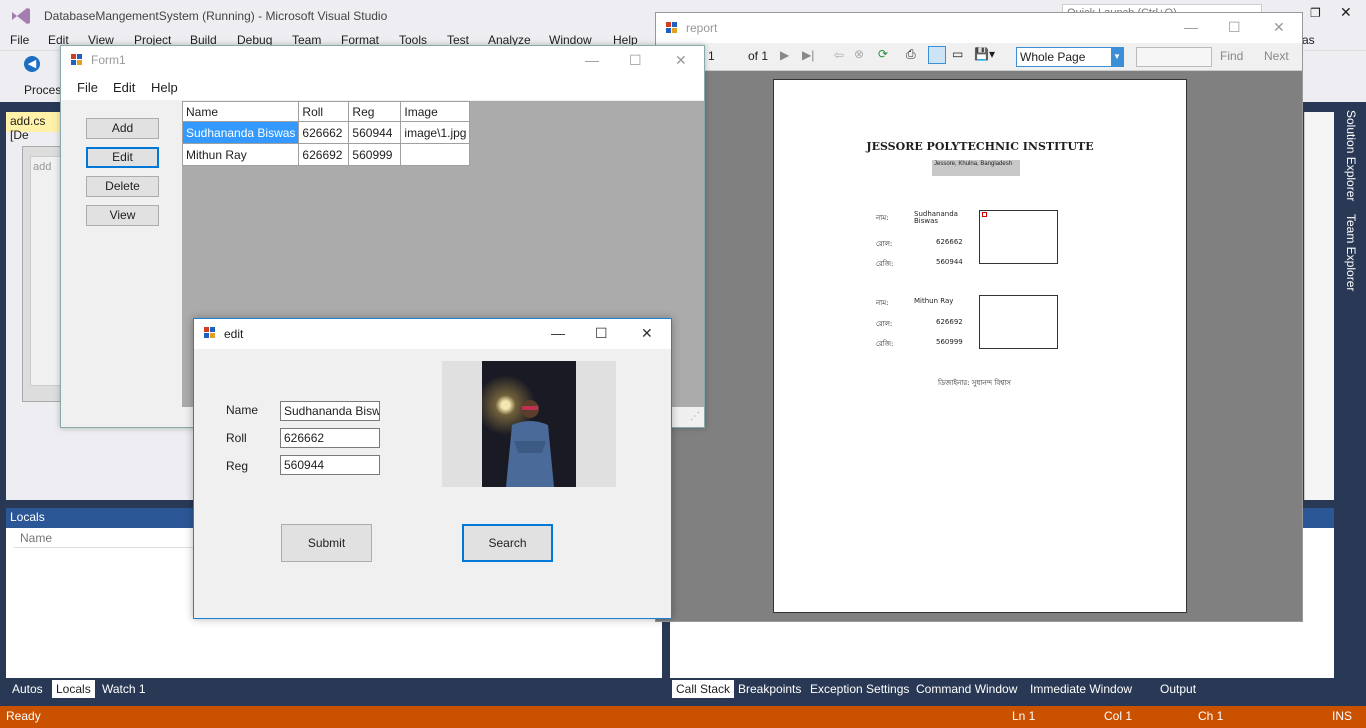 The width and height of the screenshot is (1366, 728). I want to click on table-cell: 560944, so click(375, 132).